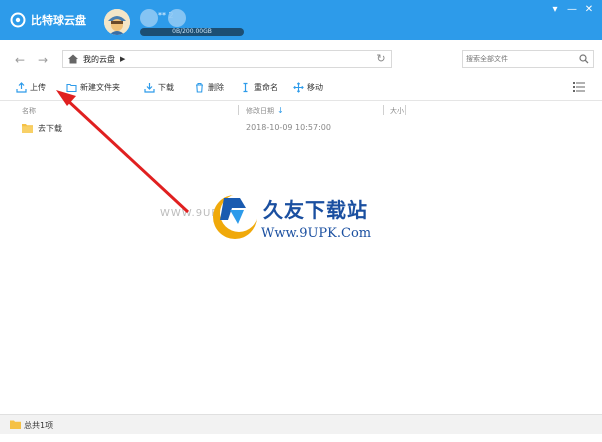 The image size is (602, 442). I want to click on menu-button: ▾, so click(555, 9).